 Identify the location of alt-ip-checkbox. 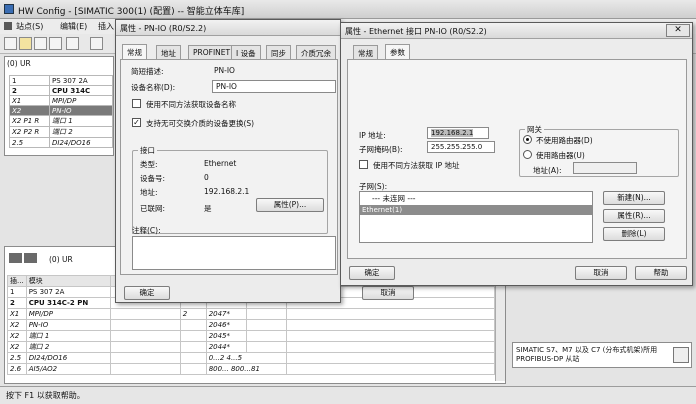
(363, 164).